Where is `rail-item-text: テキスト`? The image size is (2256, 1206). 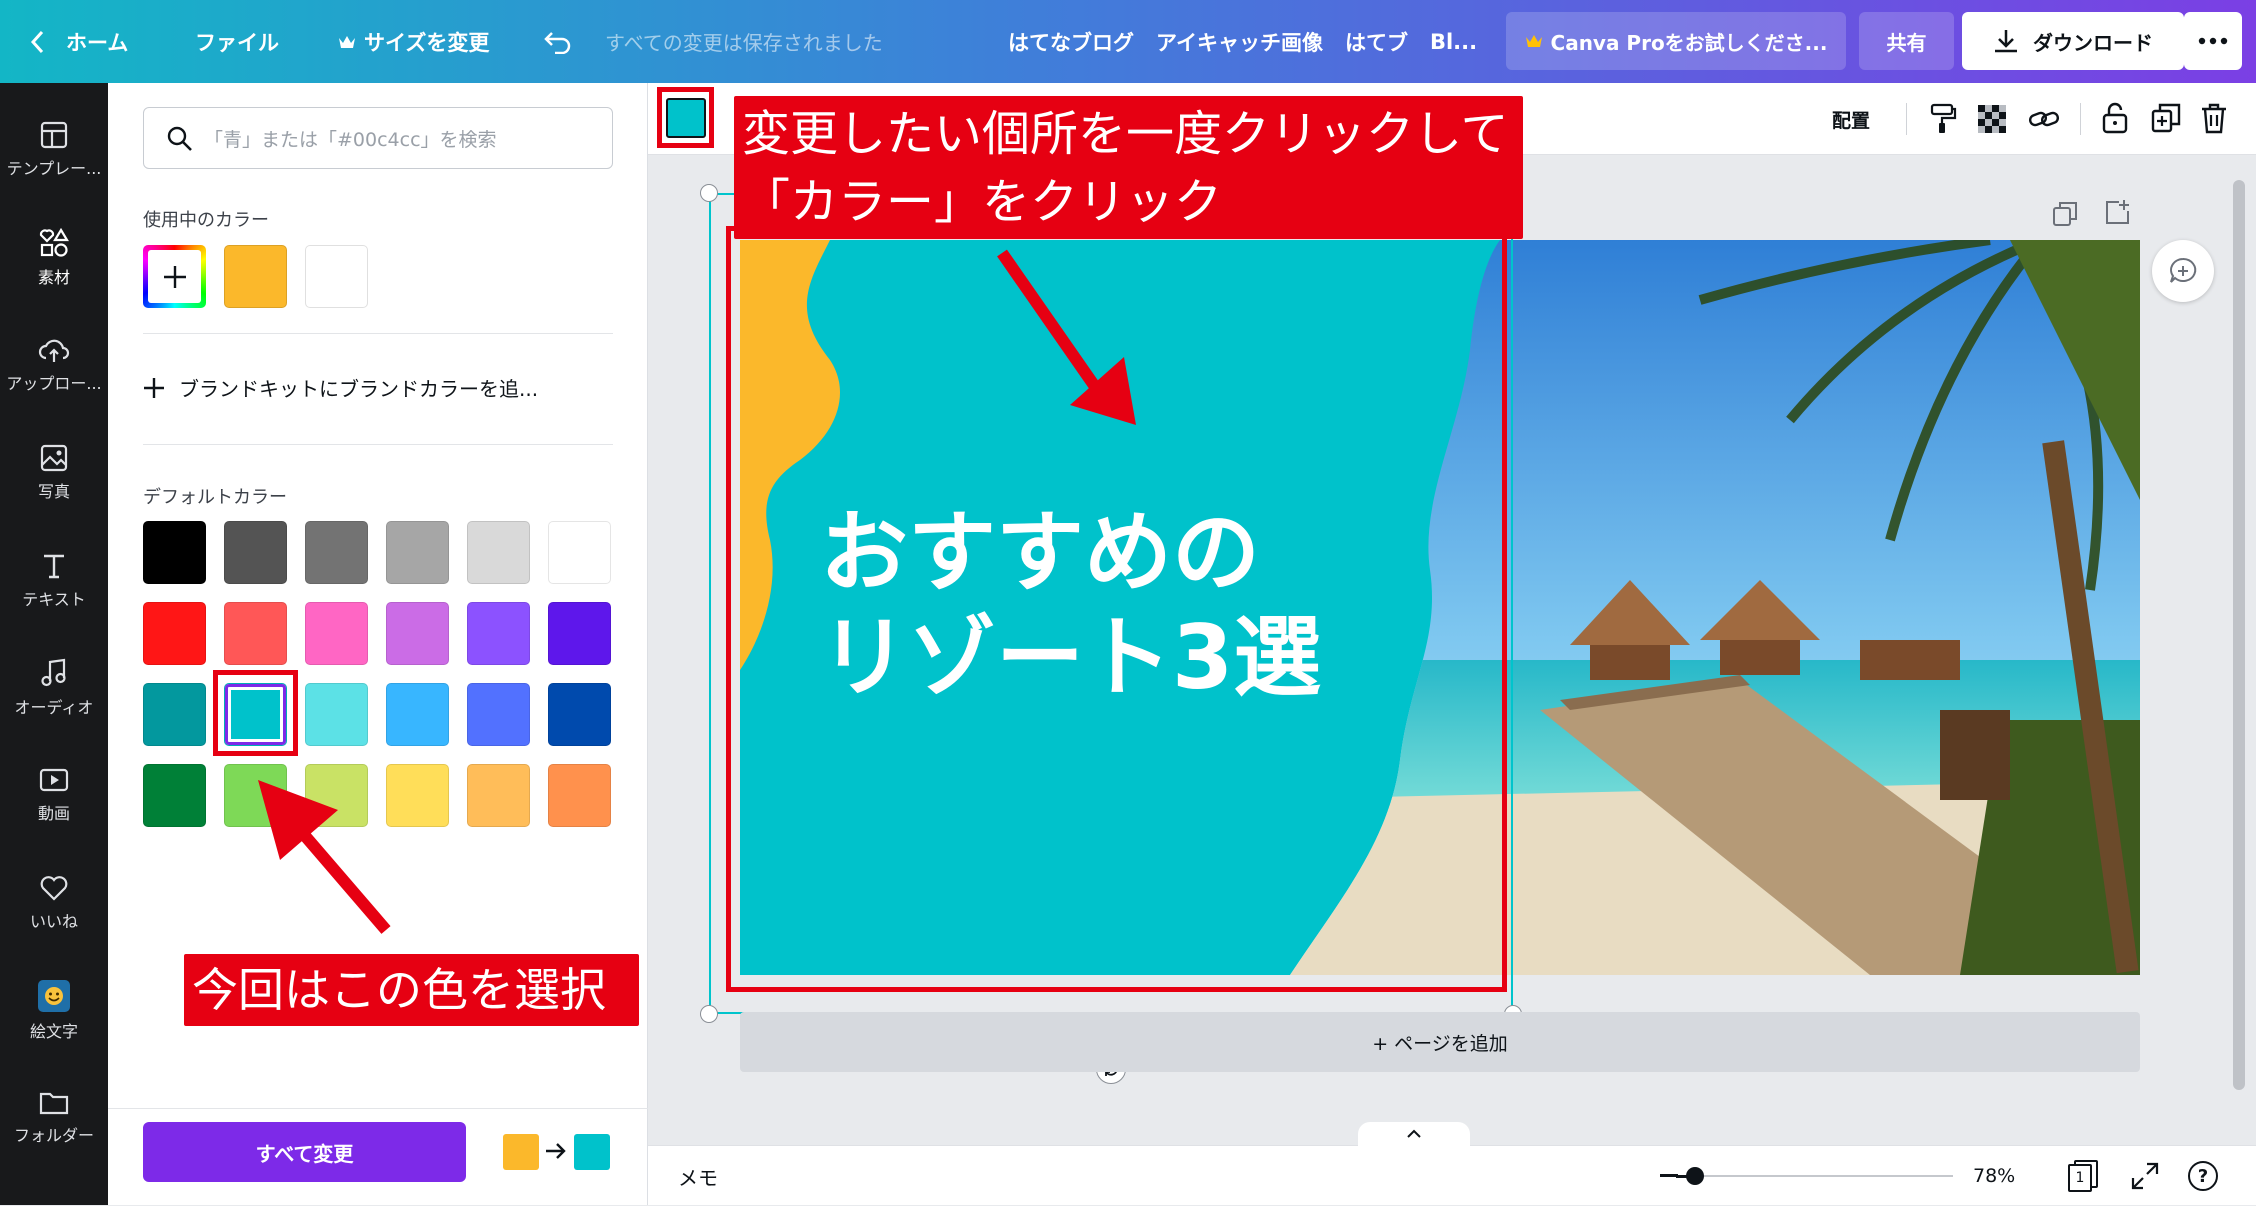
rail-item-text: テキスト is located at coordinates (54, 581).